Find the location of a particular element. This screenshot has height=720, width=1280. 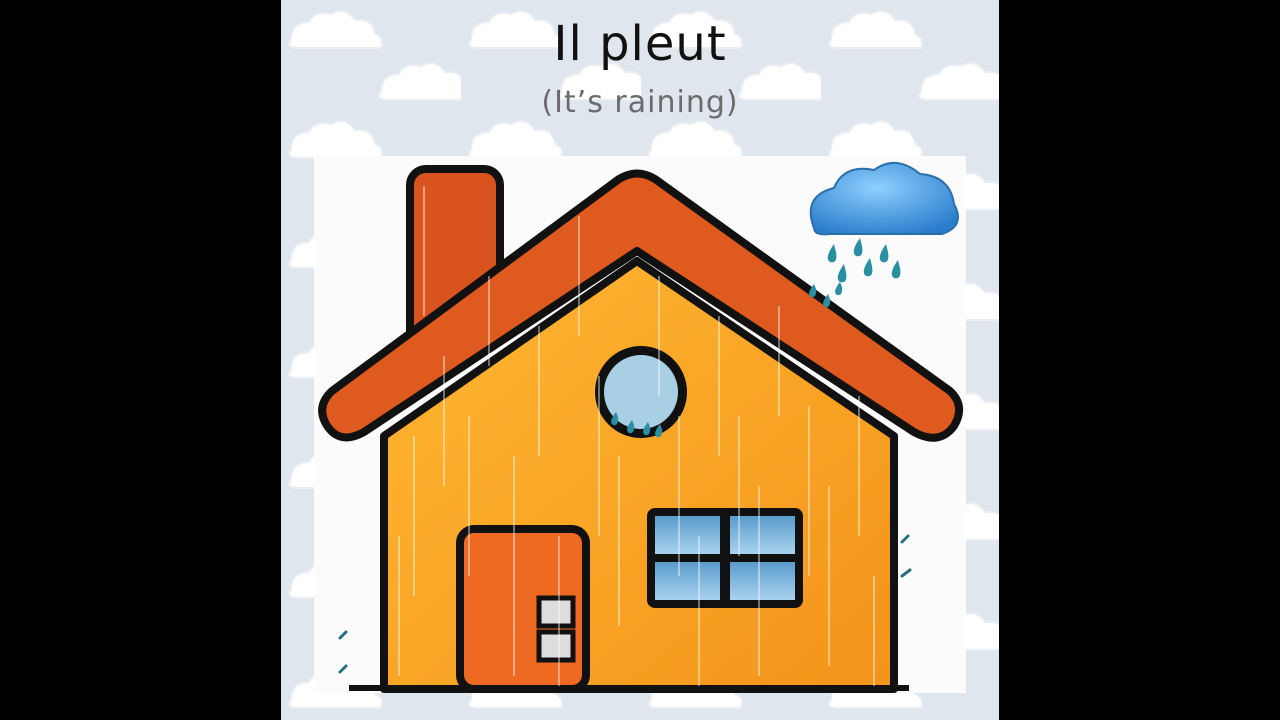

slide-subtitle: (It’s raining) is located at coordinates (640, 102).